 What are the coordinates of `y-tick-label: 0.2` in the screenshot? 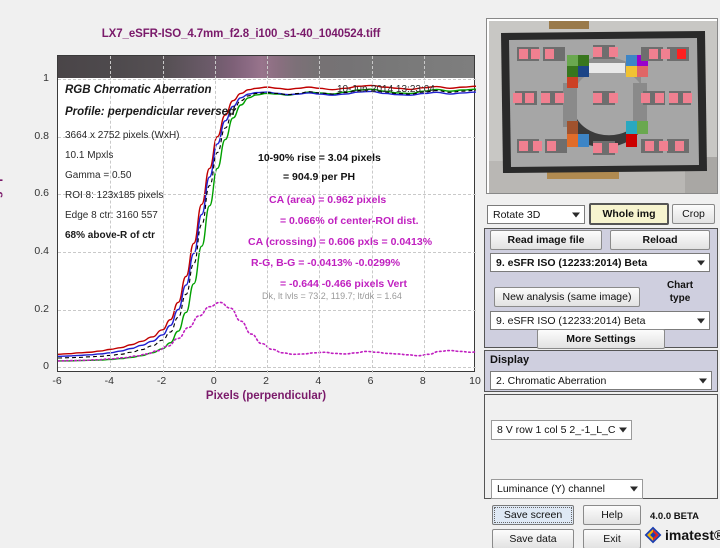 It's located at (41, 308).